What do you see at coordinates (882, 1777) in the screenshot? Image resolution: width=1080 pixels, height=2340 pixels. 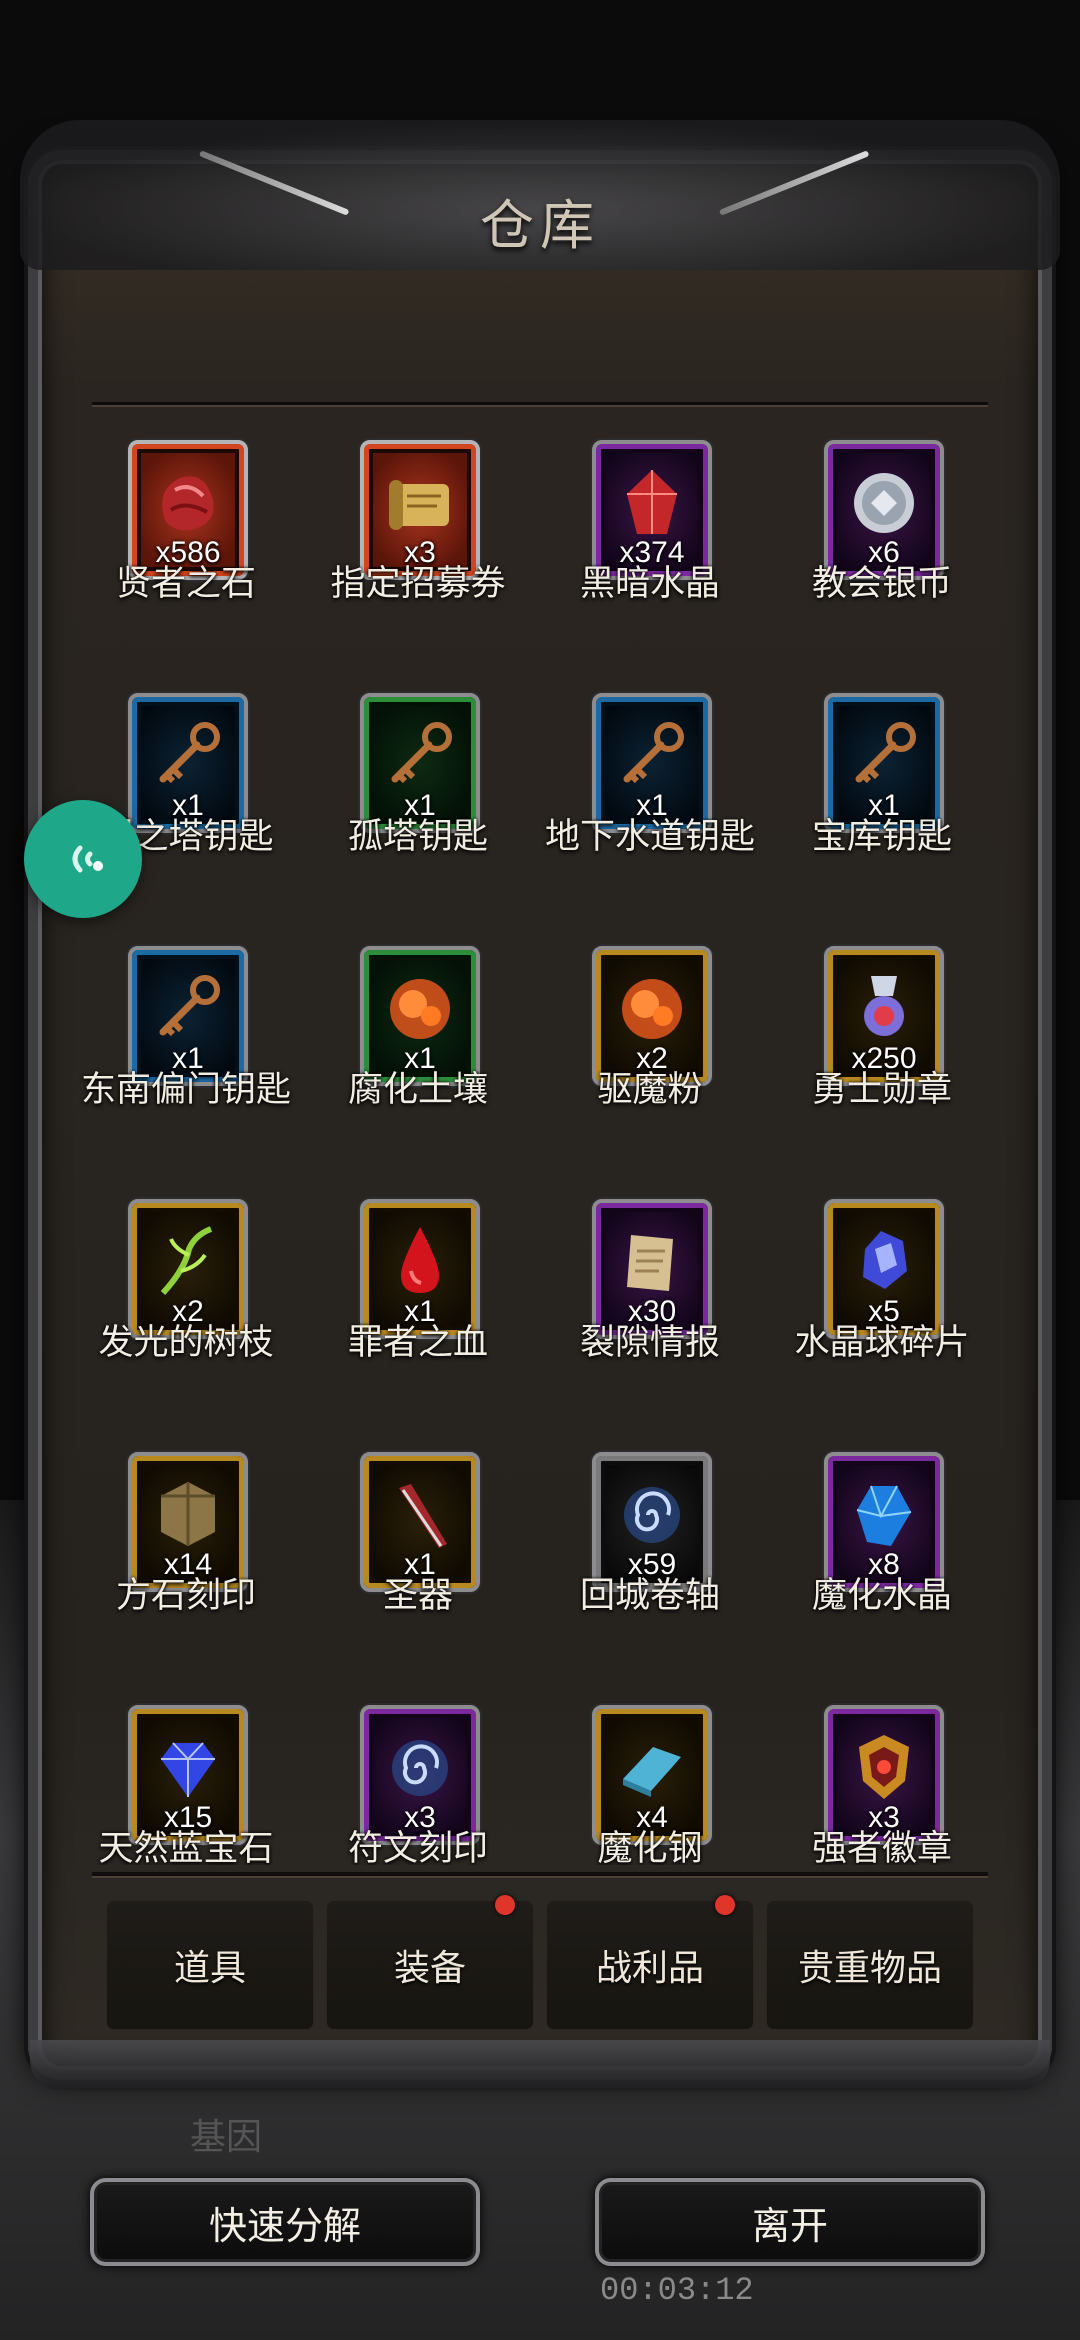 I see `inventory-item: x3 强者徽章` at bounding box center [882, 1777].